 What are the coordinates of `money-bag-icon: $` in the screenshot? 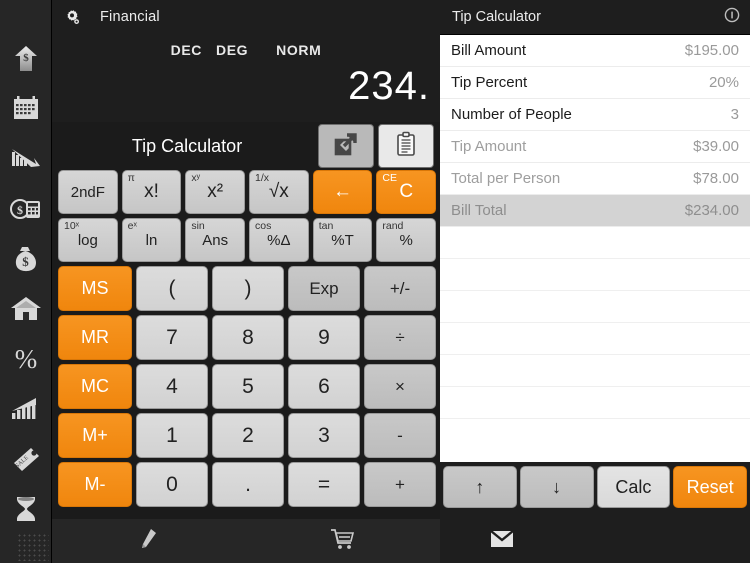 It's located at (26, 259).